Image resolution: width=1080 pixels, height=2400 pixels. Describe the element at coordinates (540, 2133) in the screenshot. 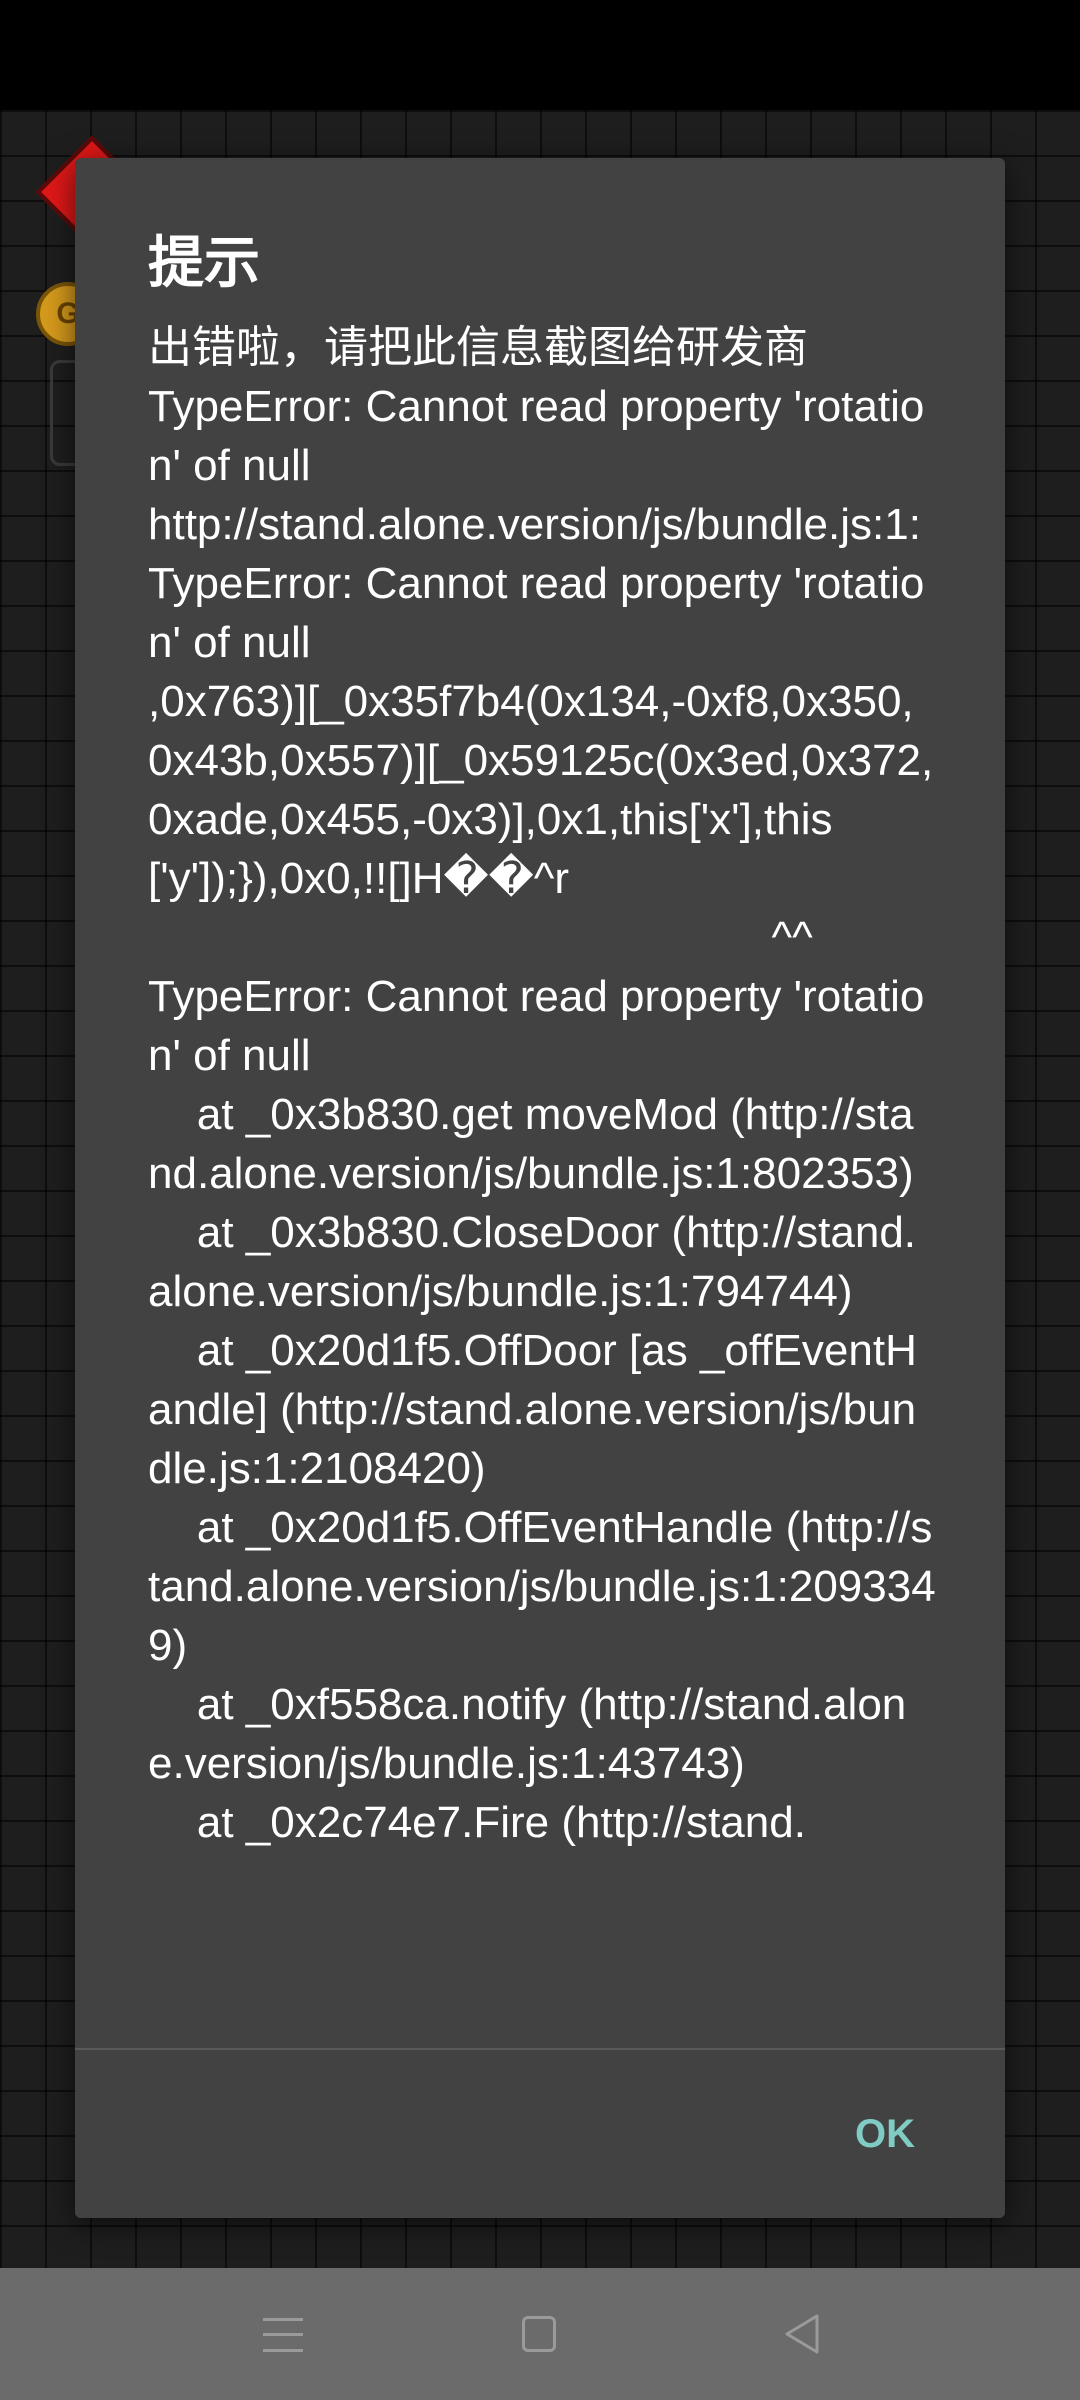

I see `dialog-button-bar: OK` at that location.